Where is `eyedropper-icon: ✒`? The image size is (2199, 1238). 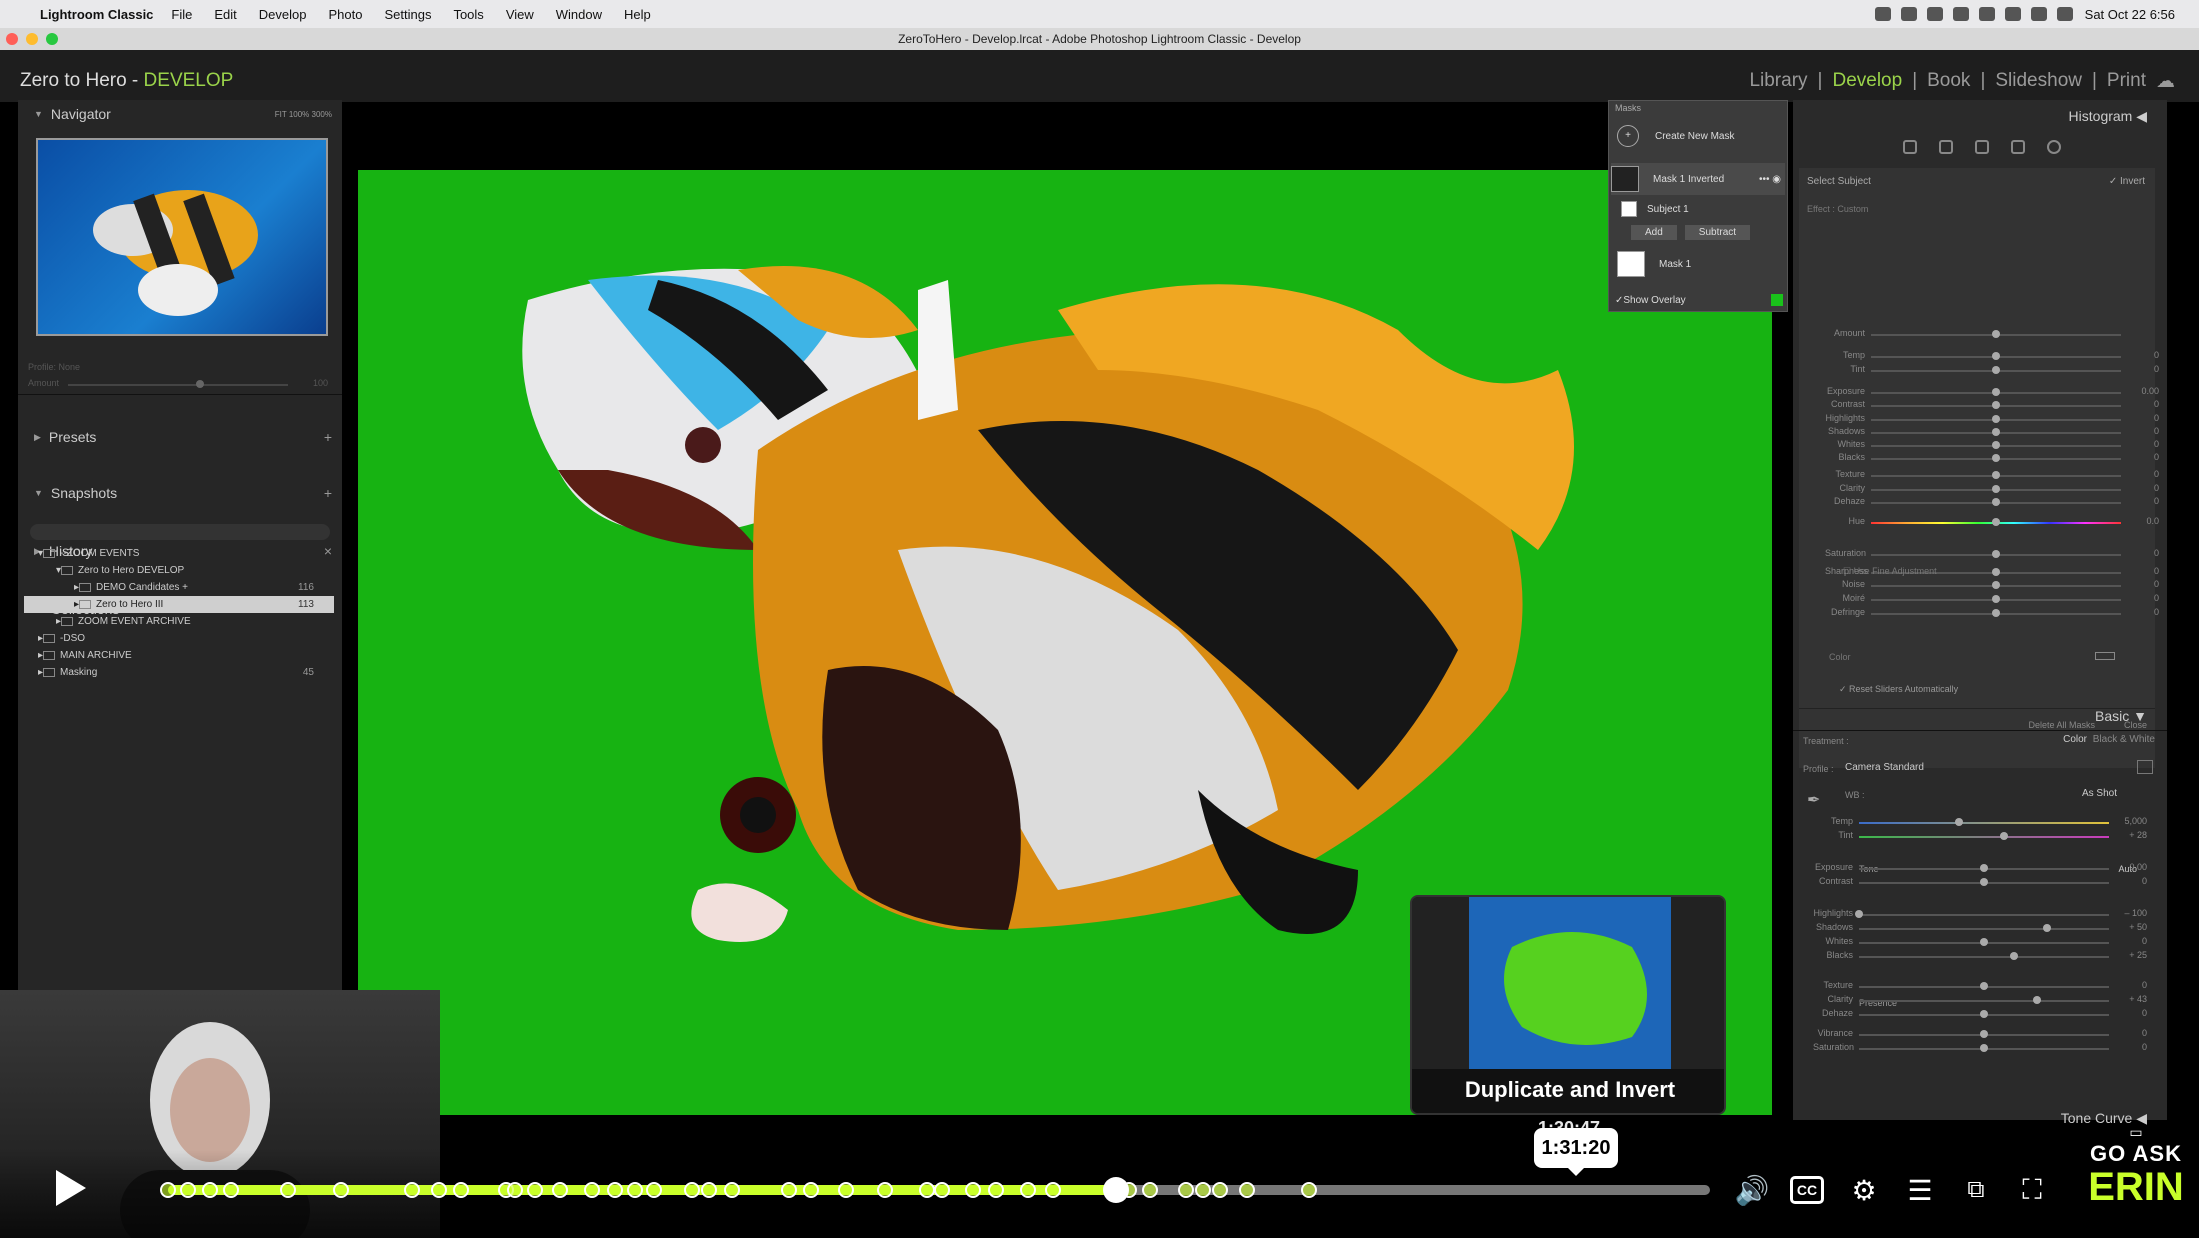 eyedropper-icon: ✒ is located at coordinates (1817, 800).